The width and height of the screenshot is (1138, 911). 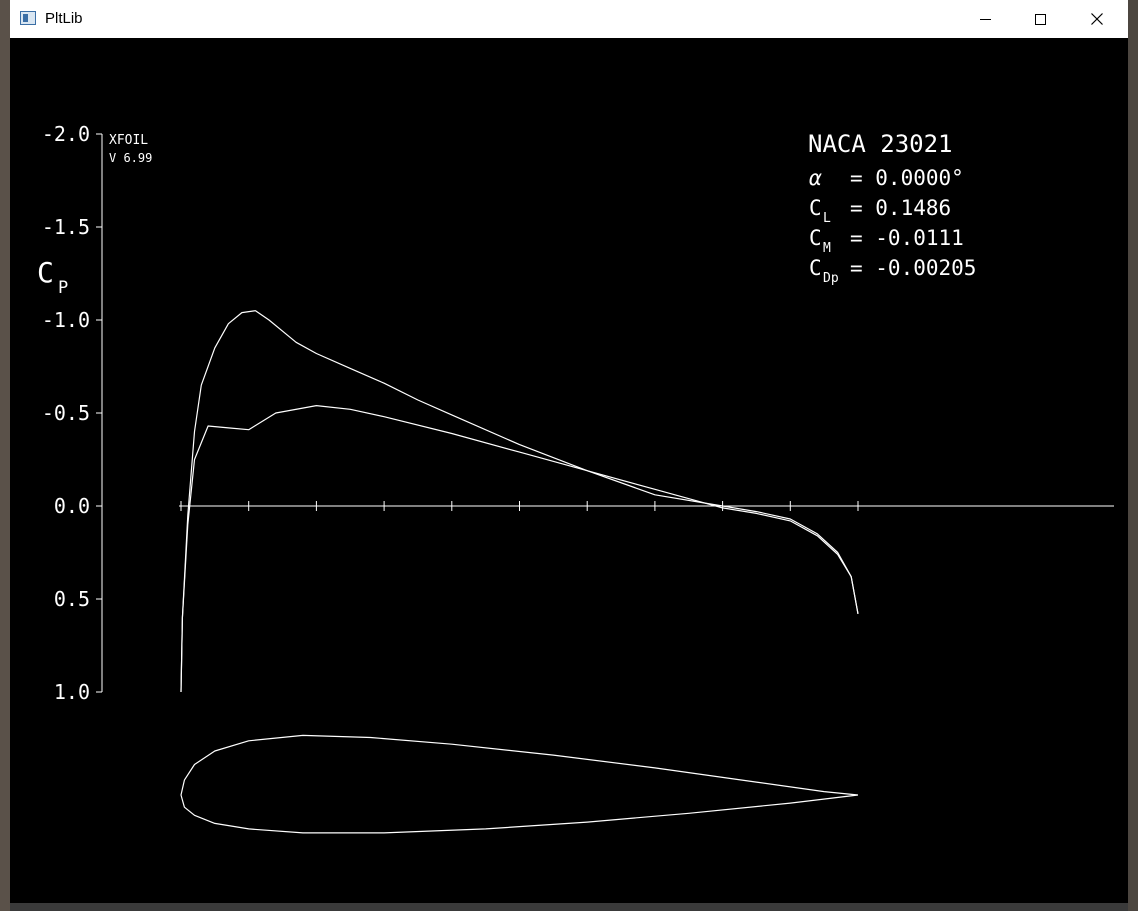 I want to click on airfoil-shape, so click(x=519, y=784).